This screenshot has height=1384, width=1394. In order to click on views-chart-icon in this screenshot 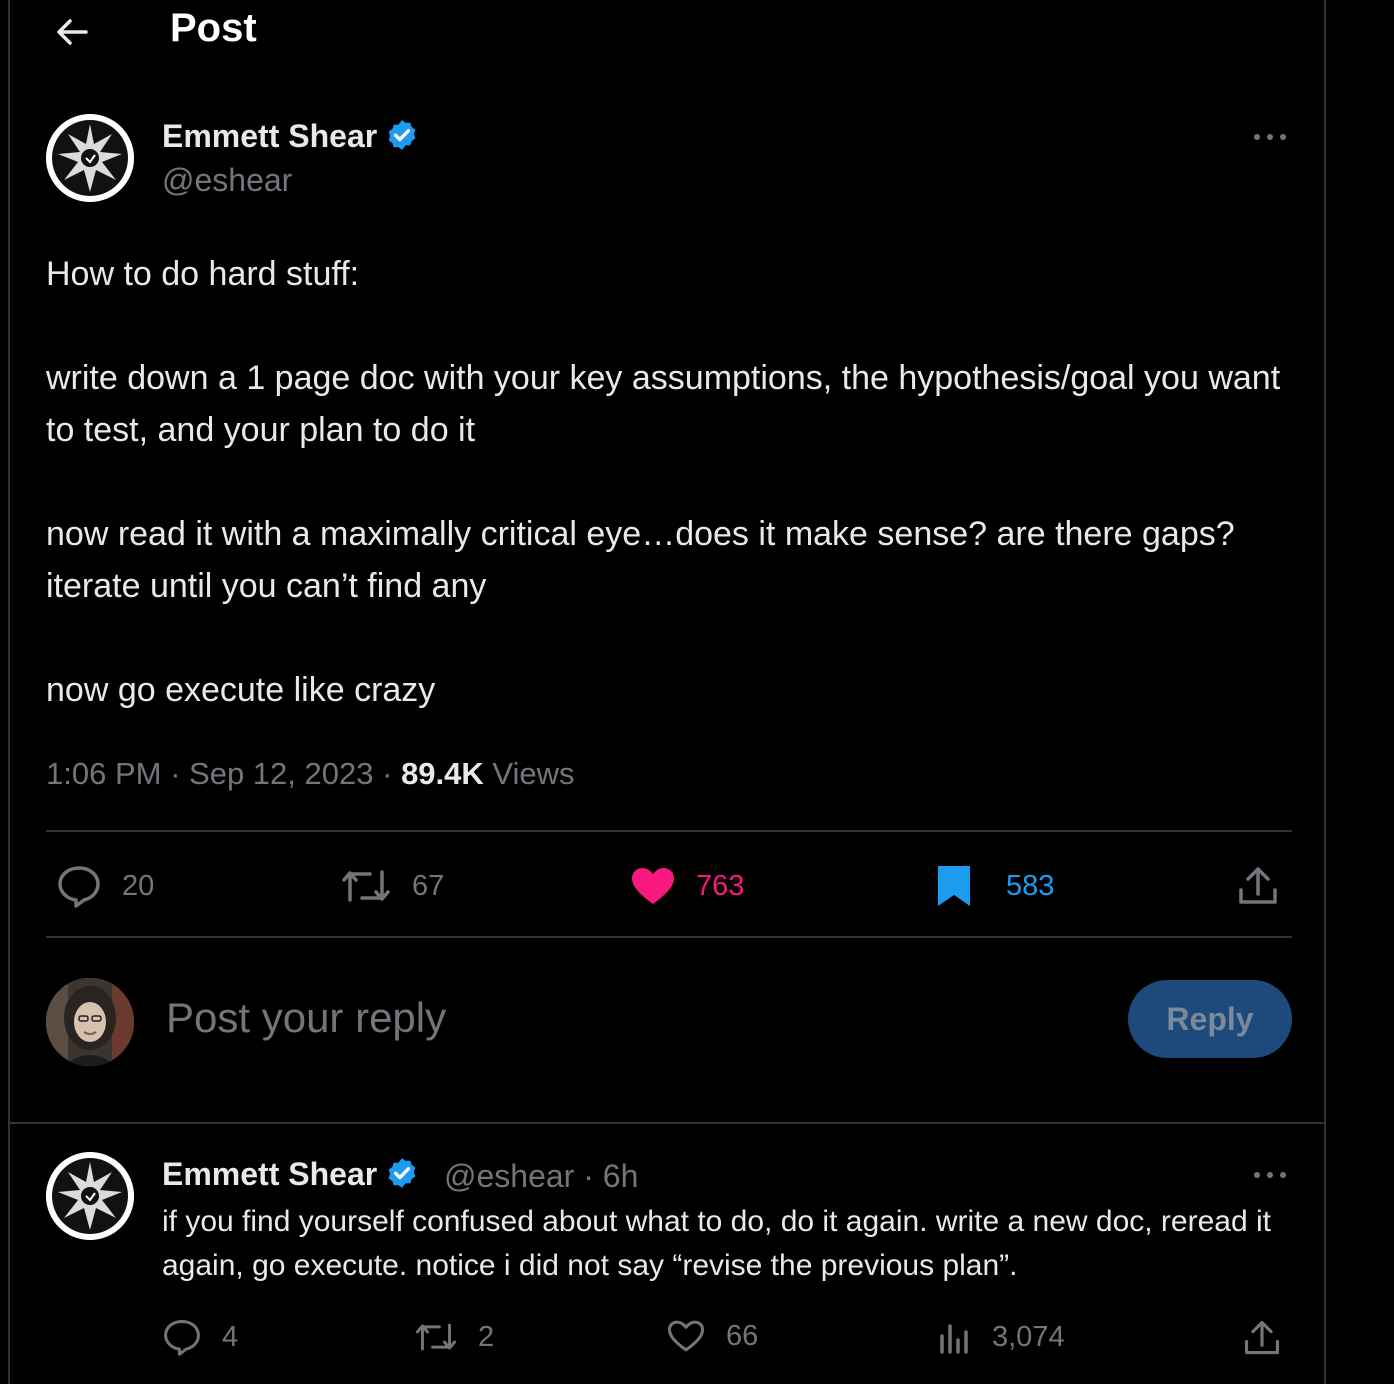, I will do `click(954, 1339)`.